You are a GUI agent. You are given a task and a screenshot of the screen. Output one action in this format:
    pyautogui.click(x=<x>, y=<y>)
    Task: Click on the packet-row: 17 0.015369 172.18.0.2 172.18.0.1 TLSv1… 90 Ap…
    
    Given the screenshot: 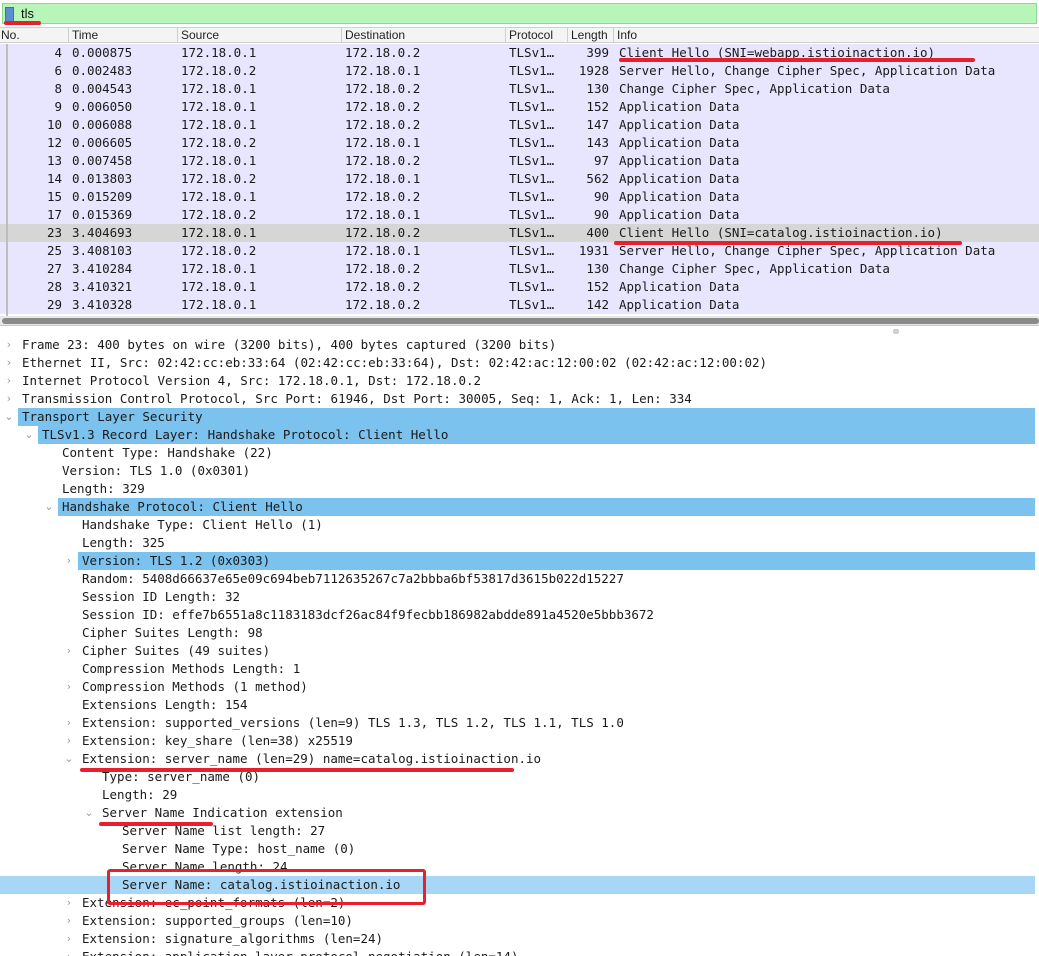 What is the action you would take?
    pyautogui.click(x=519, y=215)
    